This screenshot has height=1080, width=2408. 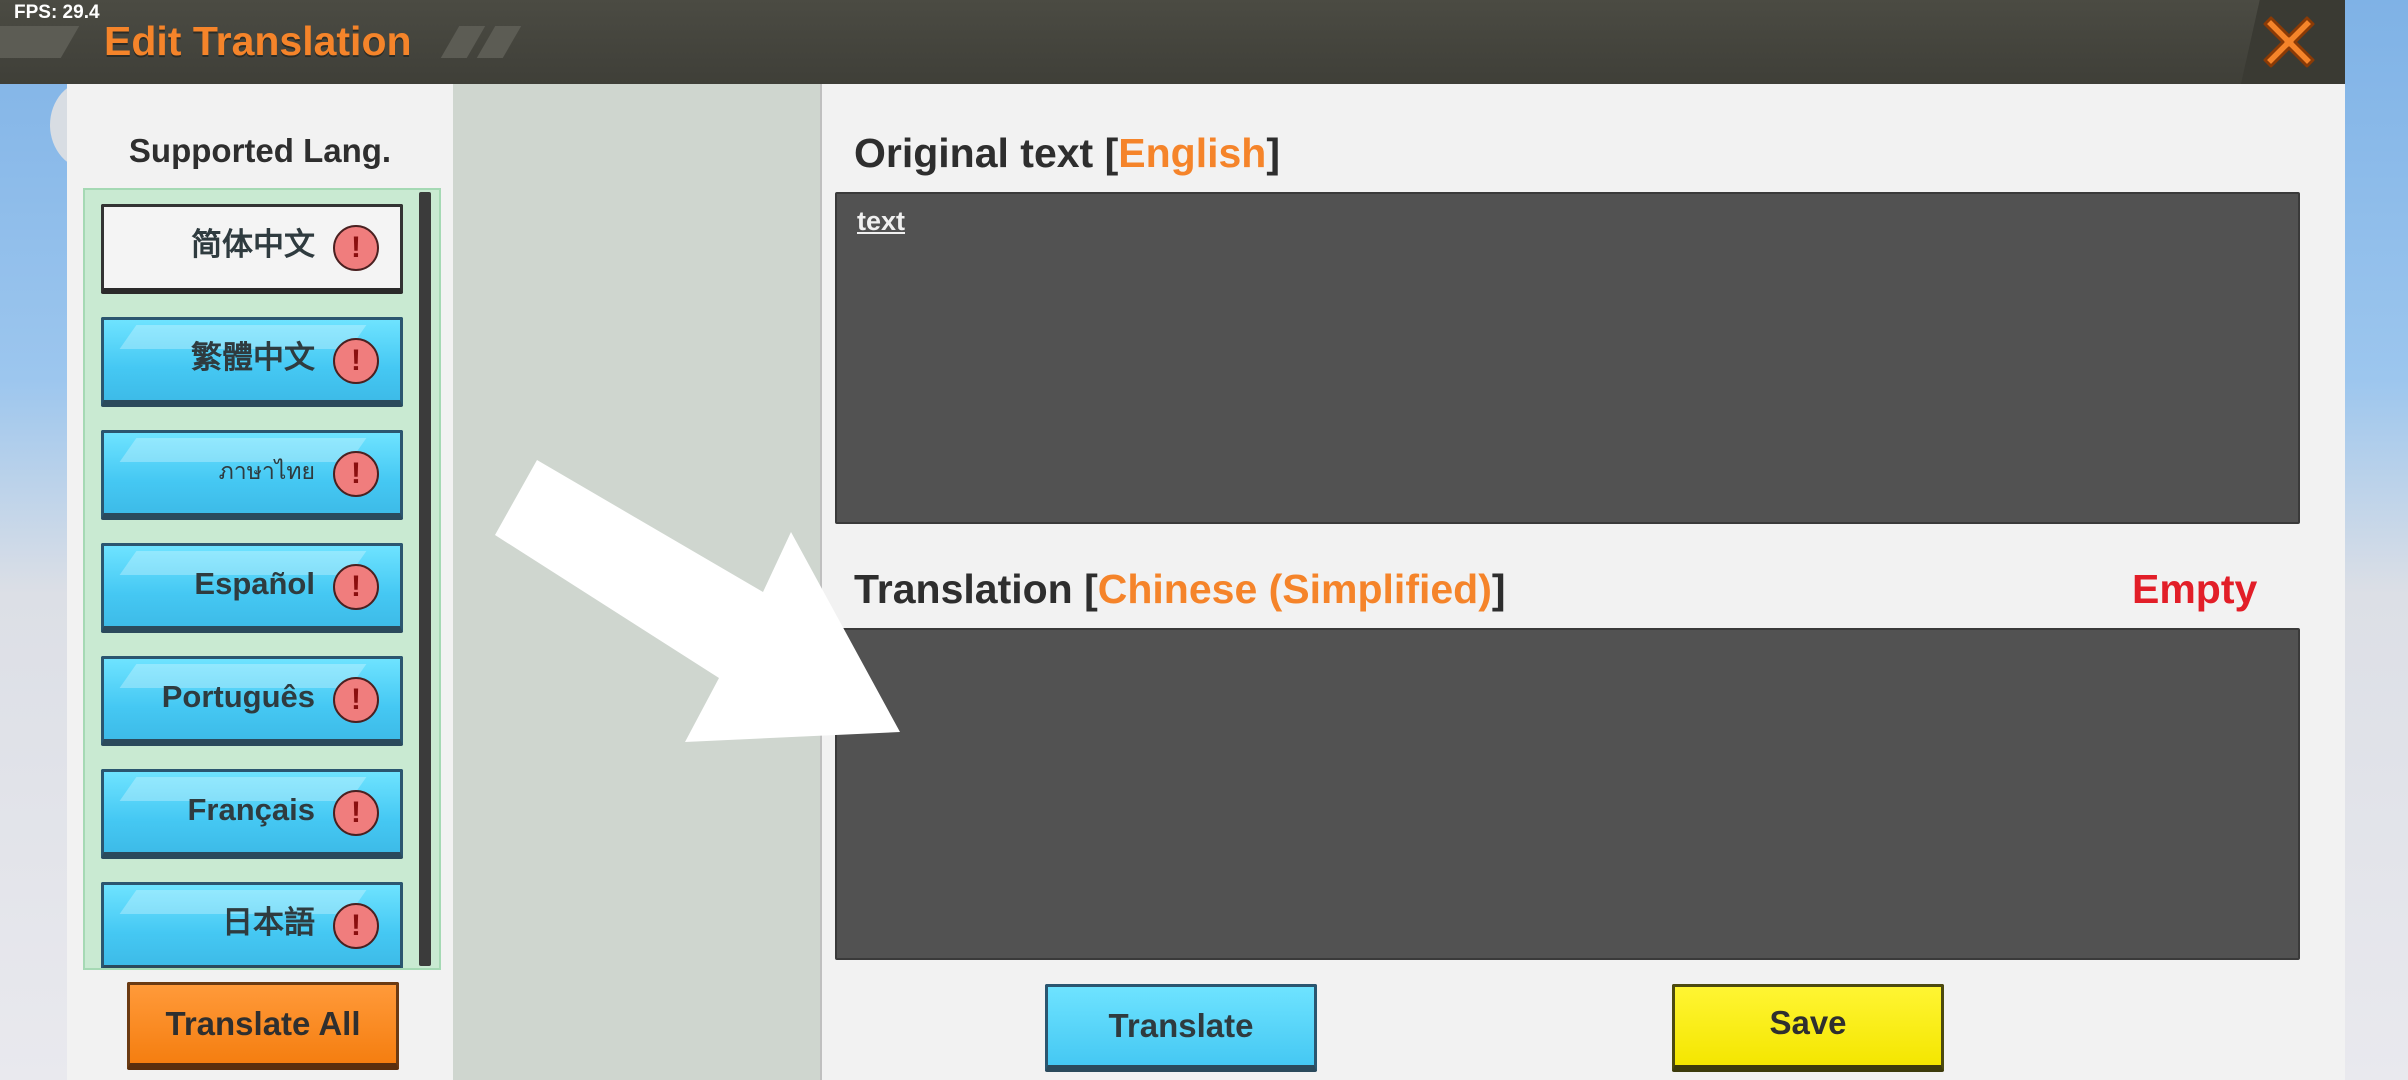 I want to click on translation-heading: Translation [Chinese (Simplified)], so click(x=1180, y=589).